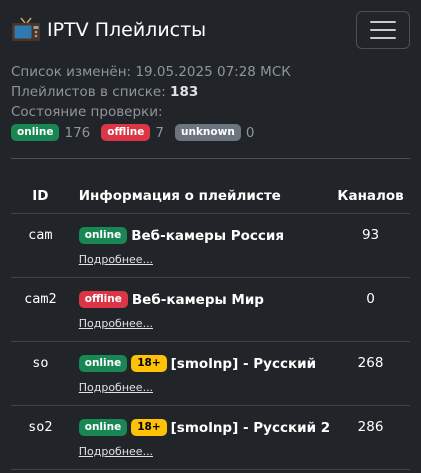 Image resolution: width=421 pixels, height=473 pixels. Describe the element at coordinates (250, 427) in the screenshot. I see `playlist-title: [smolnp] - Русский 2` at that location.